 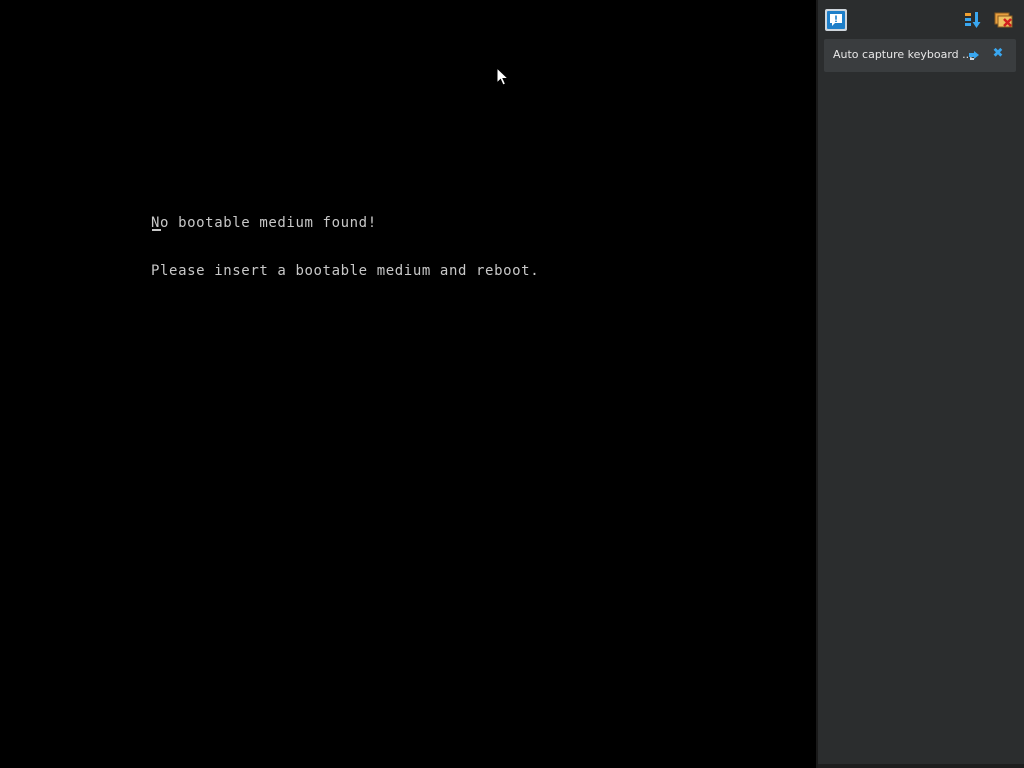 What do you see at coordinates (974, 55) in the screenshot?
I see `pin-icon` at bounding box center [974, 55].